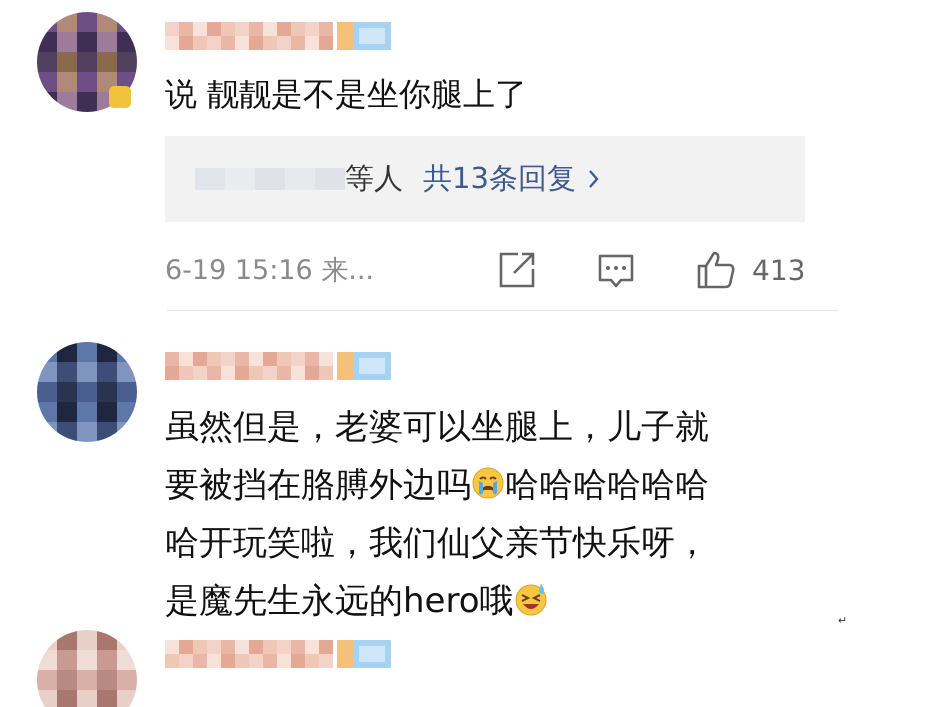 Image resolution: width=930 pixels, height=707 pixels. What do you see at coordinates (488, 483) in the screenshot?
I see `crying-face-icon` at bounding box center [488, 483].